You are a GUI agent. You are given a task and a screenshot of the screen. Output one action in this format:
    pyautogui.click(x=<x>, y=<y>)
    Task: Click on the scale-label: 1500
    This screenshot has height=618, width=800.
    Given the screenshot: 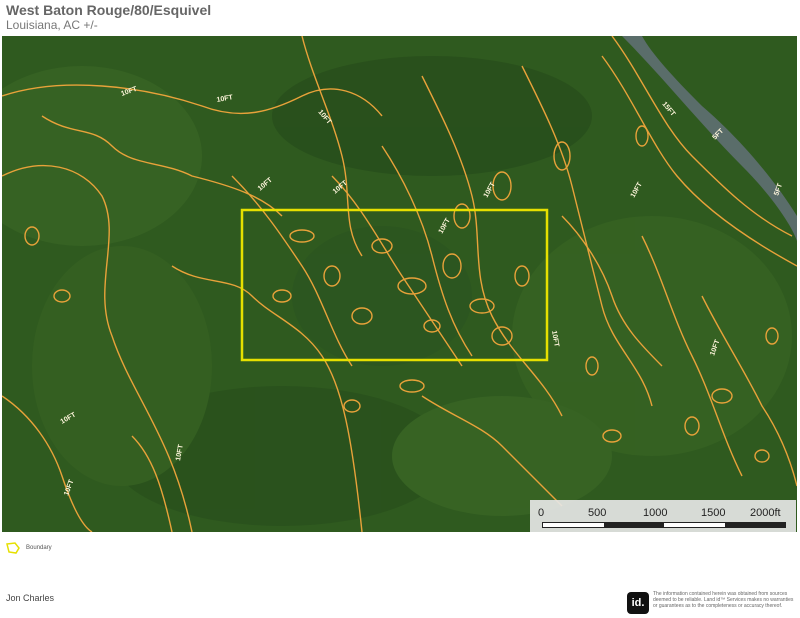 What is the action you would take?
    pyautogui.click(x=713, y=513)
    